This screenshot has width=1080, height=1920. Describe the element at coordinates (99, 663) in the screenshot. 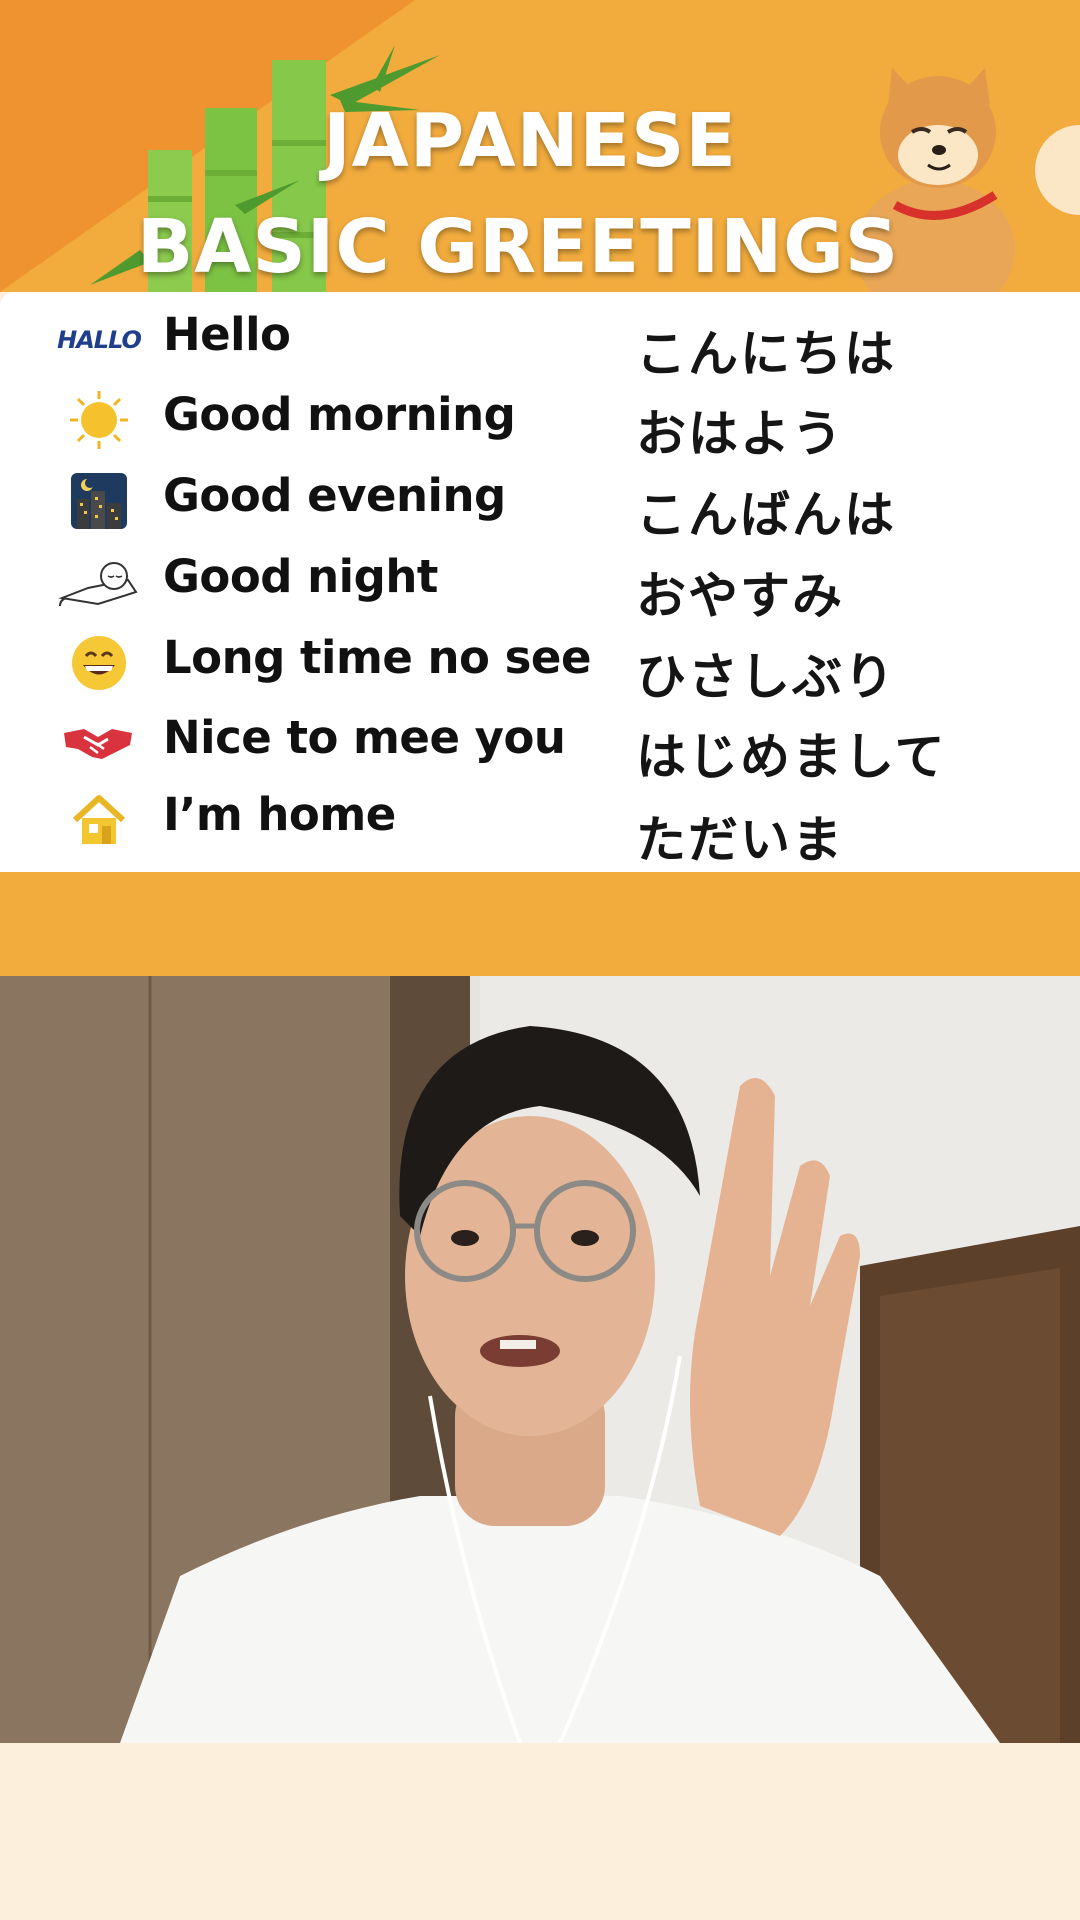

I see `grinning-face-icon` at that location.